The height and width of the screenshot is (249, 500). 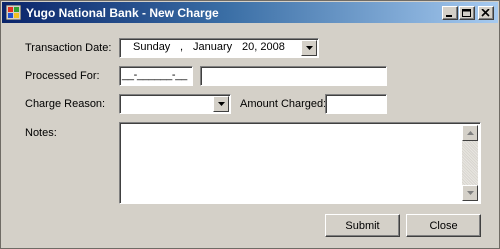 I want to click on submit-button: Submit, so click(x=362, y=225).